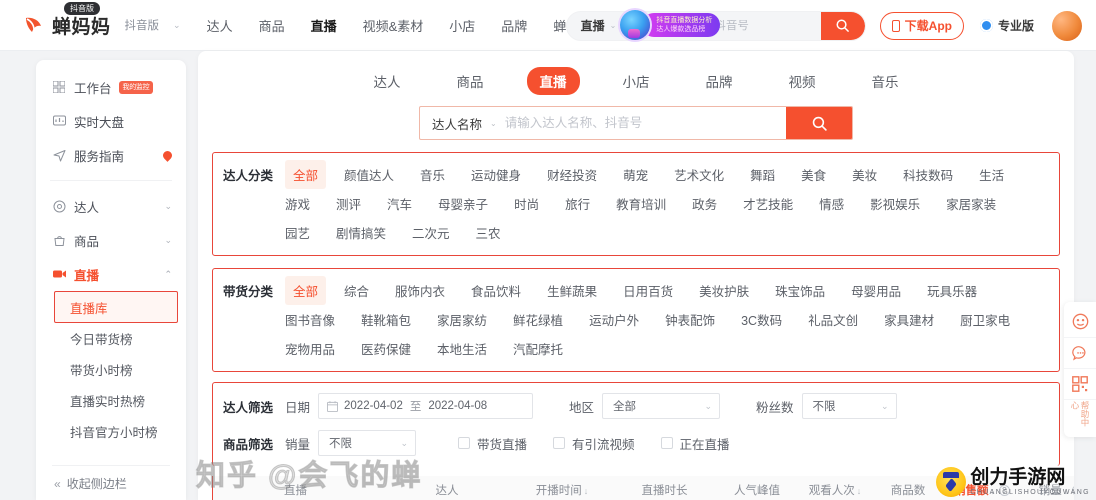 The height and width of the screenshot is (500, 1096). I want to click on promo-banner: 抖音直播数据分析 达人爆款选品榜, so click(670, 25).